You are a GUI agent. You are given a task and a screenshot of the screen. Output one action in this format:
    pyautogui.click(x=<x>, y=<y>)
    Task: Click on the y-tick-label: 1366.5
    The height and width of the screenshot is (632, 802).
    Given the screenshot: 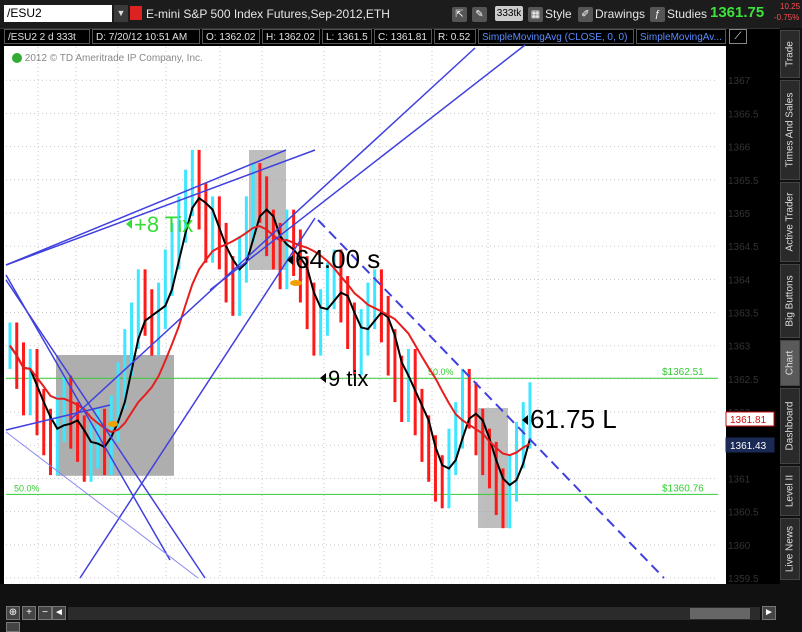 What is the action you would take?
    pyautogui.click(x=743, y=114)
    